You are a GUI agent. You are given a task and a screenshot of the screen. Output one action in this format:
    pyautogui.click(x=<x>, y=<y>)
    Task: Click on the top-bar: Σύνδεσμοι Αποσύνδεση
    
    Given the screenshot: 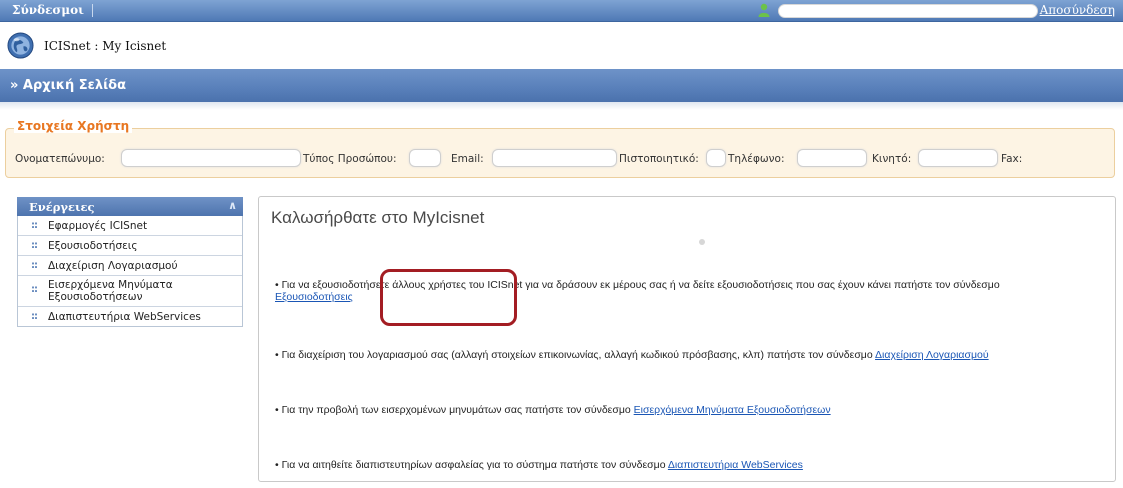 What is the action you would take?
    pyautogui.click(x=561, y=11)
    